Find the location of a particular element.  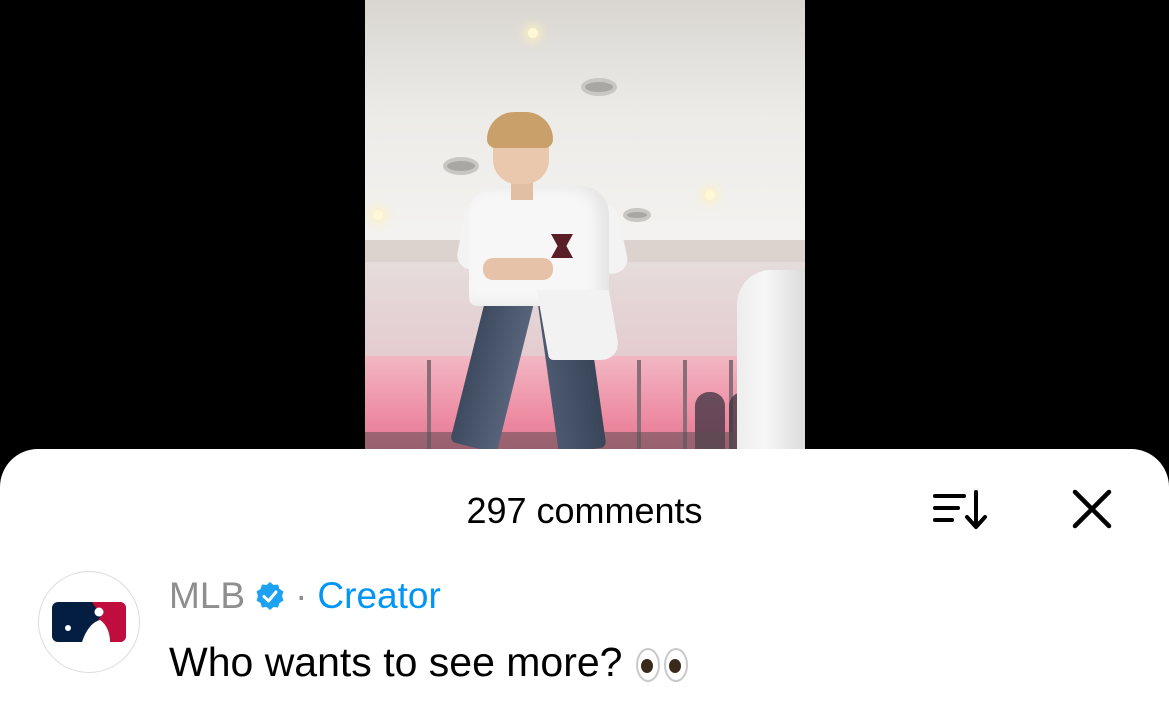

hair is located at coordinates (520, 130).